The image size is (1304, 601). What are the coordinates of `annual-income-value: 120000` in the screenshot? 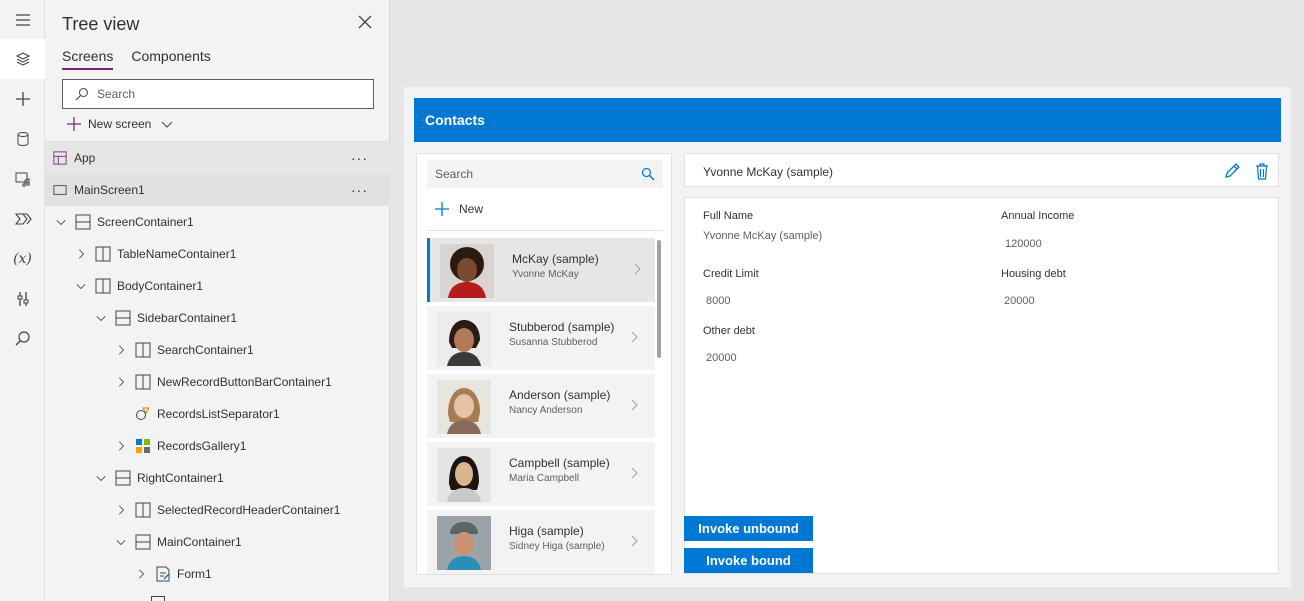 It's located at (1023, 244).